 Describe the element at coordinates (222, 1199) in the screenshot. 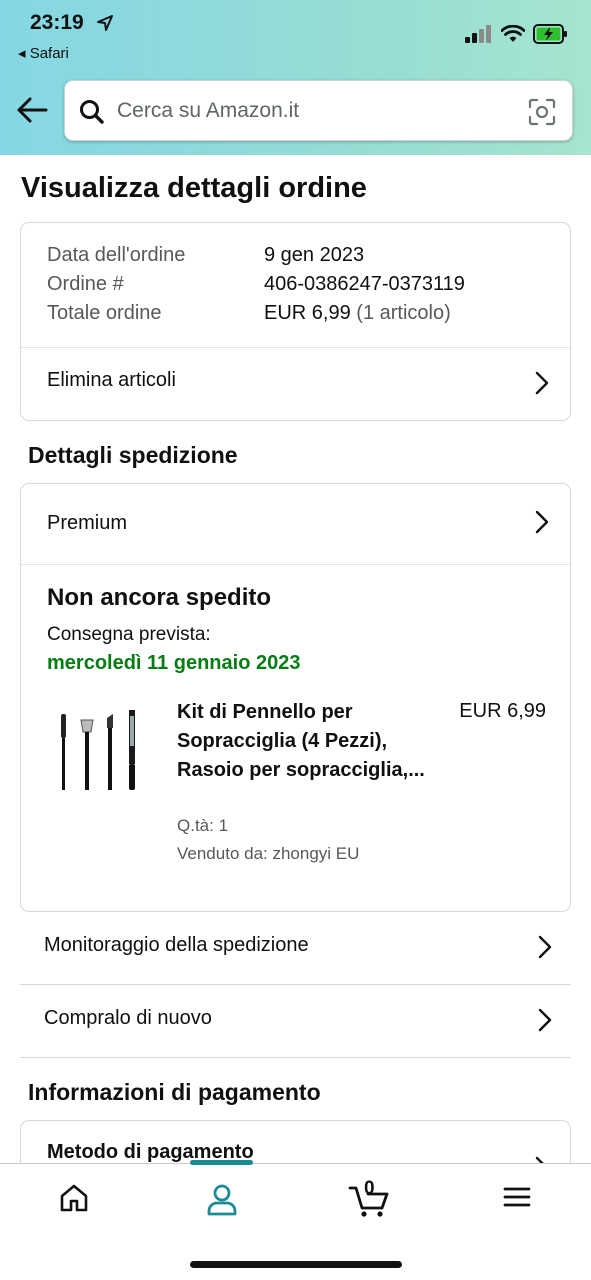

I see `account-icon` at that location.